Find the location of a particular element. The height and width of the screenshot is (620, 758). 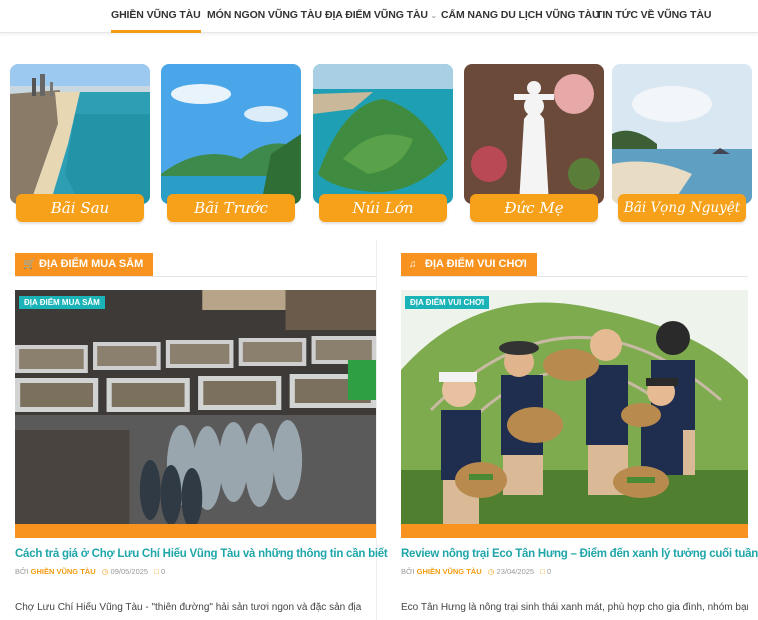

section-title: ♫ ĐỊA ĐIỂM VUI CHƠI is located at coordinates (469, 264).